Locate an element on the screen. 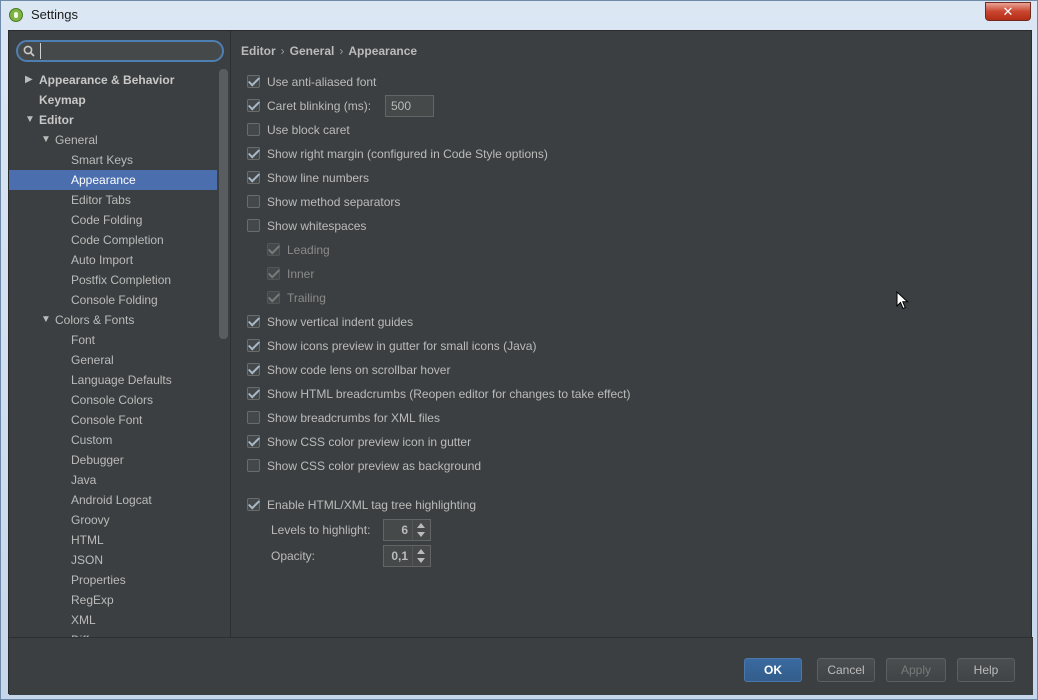  tree-item: XML is located at coordinates (113, 620).